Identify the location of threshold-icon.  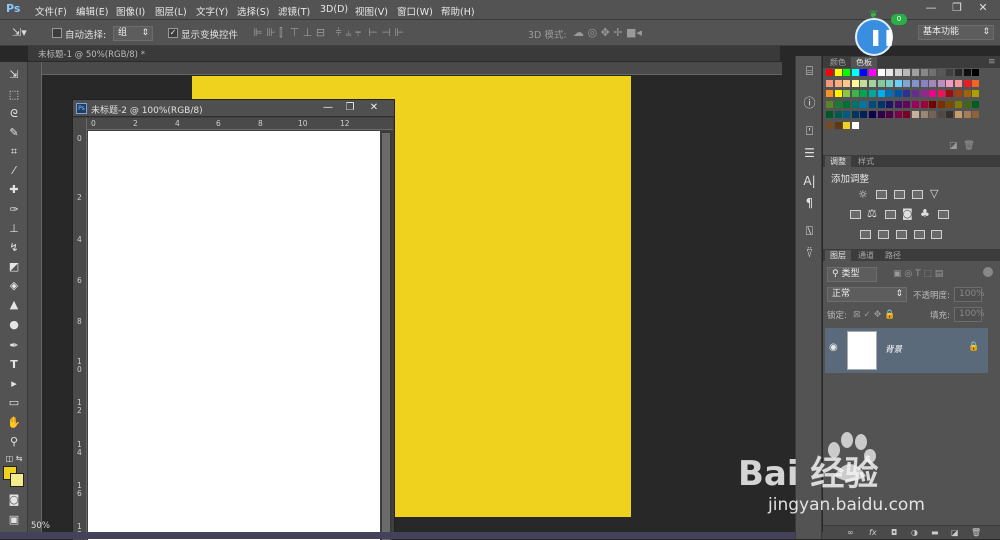
(901, 234).